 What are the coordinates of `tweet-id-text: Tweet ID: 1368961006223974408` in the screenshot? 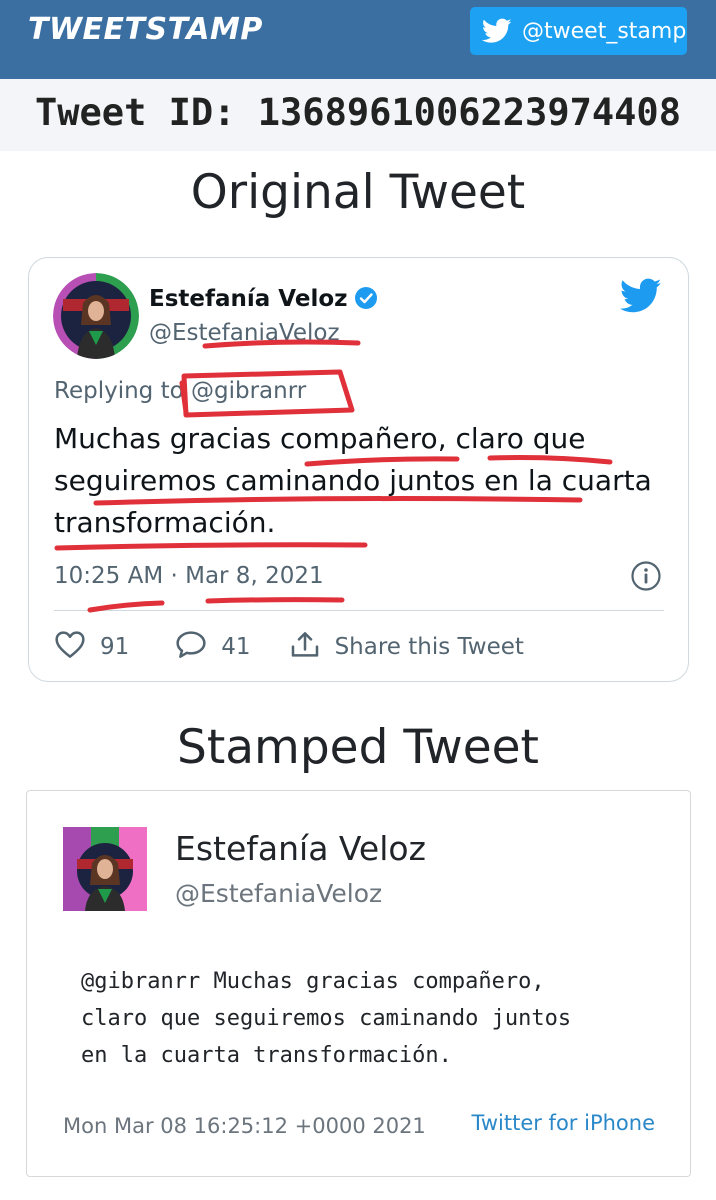 It's located at (357, 112).